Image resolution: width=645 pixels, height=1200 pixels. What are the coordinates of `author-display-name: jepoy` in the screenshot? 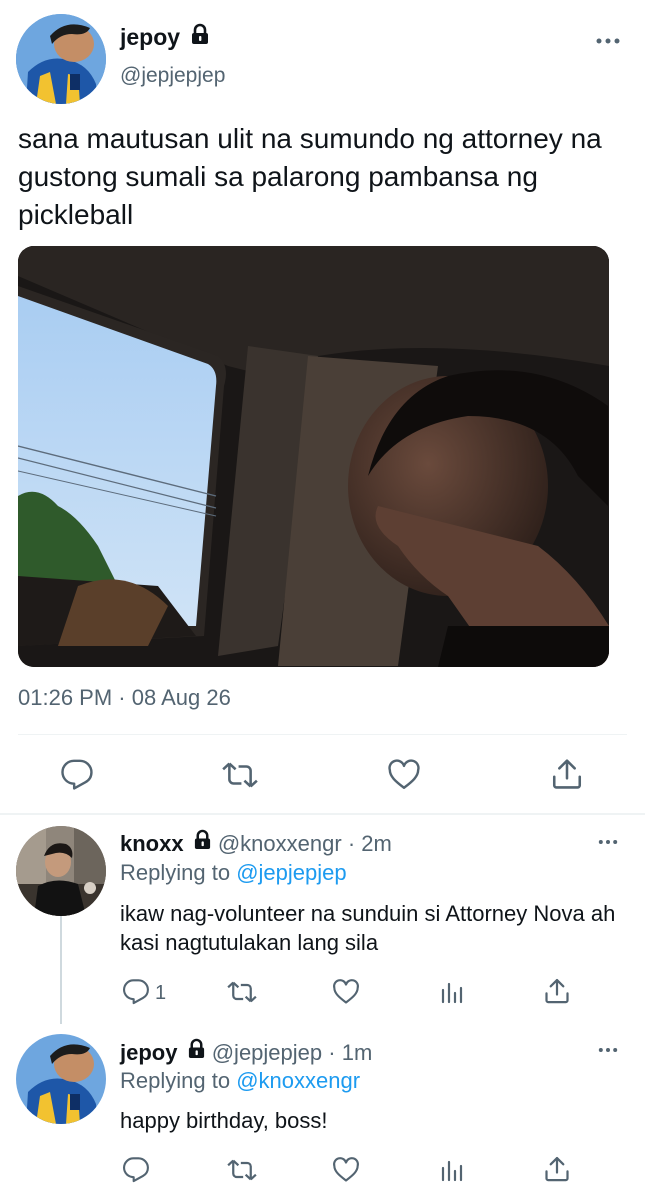 It's located at (150, 37).